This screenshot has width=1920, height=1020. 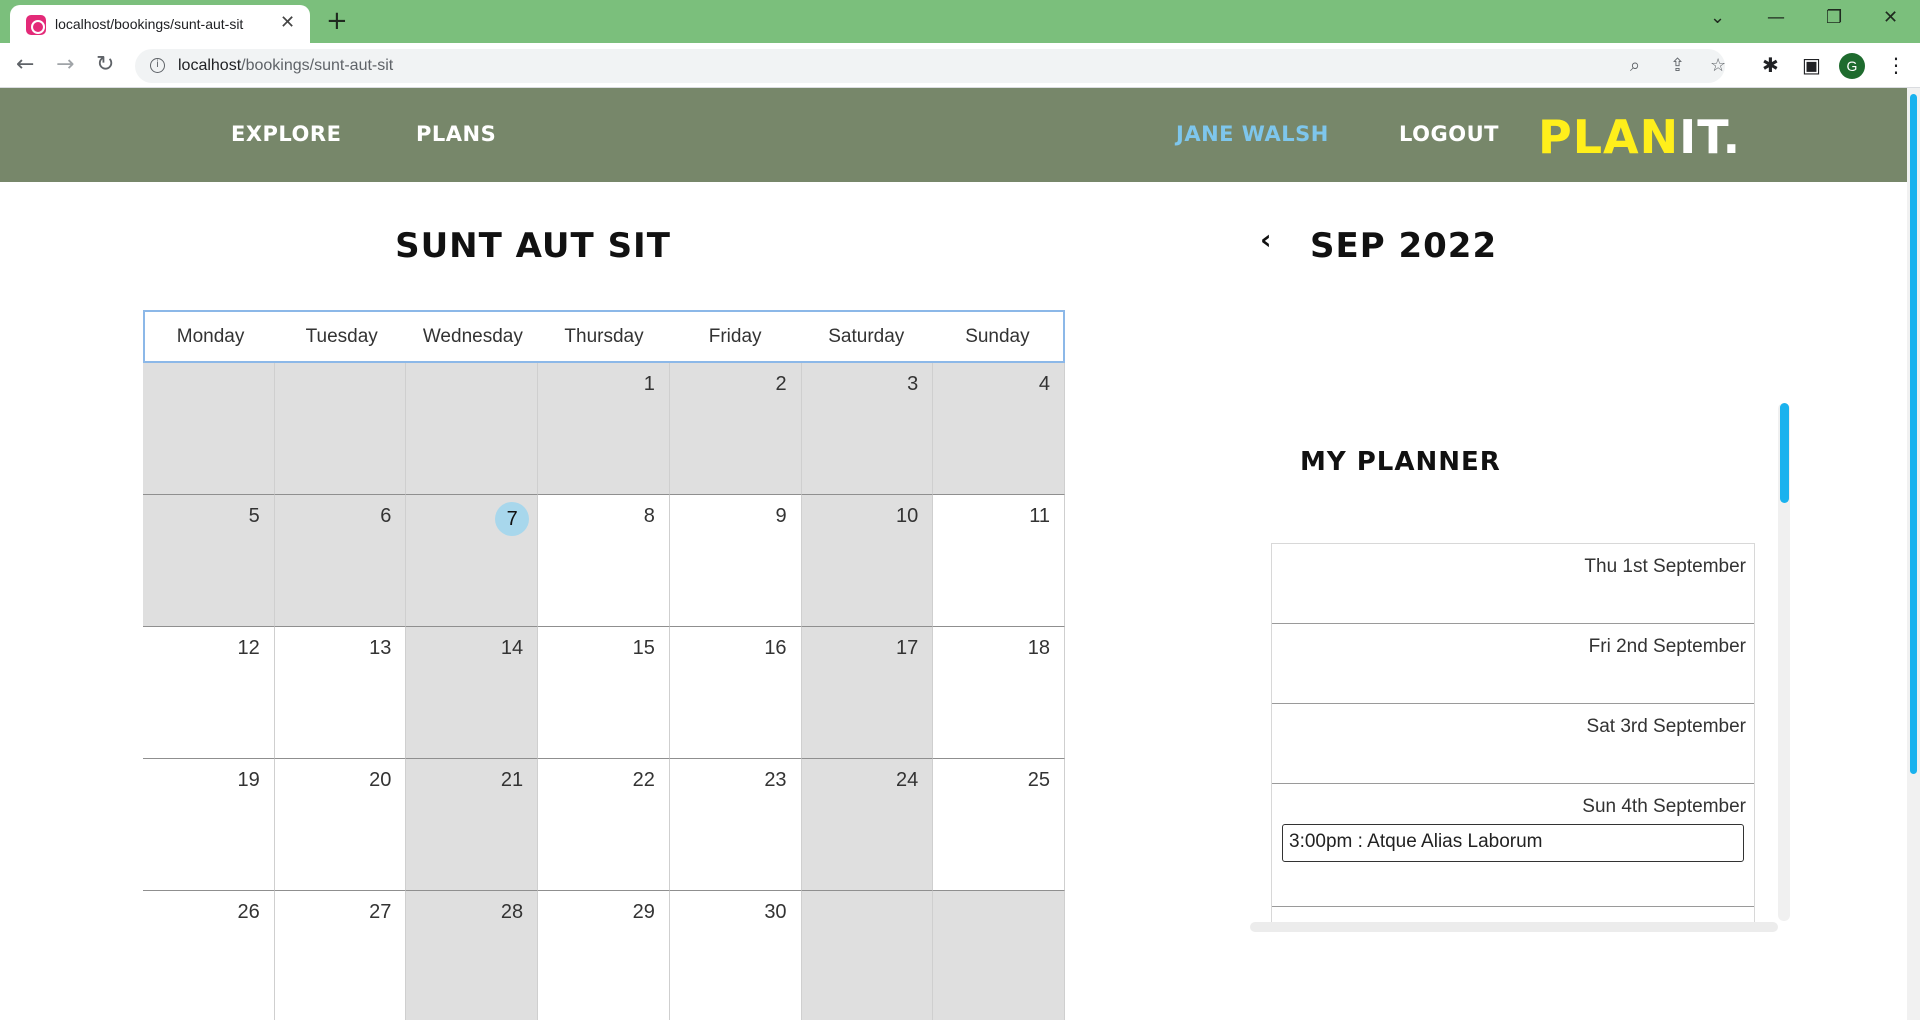 What do you see at coordinates (209, 561) in the screenshot?
I see `calendar-day: 5` at bounding box center [209, 561].